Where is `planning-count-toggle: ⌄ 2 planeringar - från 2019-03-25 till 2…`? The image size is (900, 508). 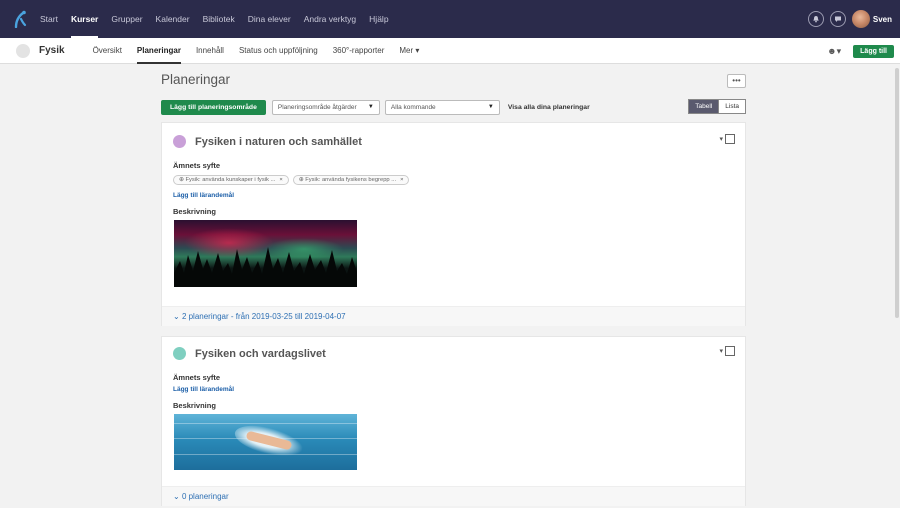 planning-count-toggle: ⌄ 2 planeringar - från 2019-03-25 till 2… is located at coordinates (453, 316).